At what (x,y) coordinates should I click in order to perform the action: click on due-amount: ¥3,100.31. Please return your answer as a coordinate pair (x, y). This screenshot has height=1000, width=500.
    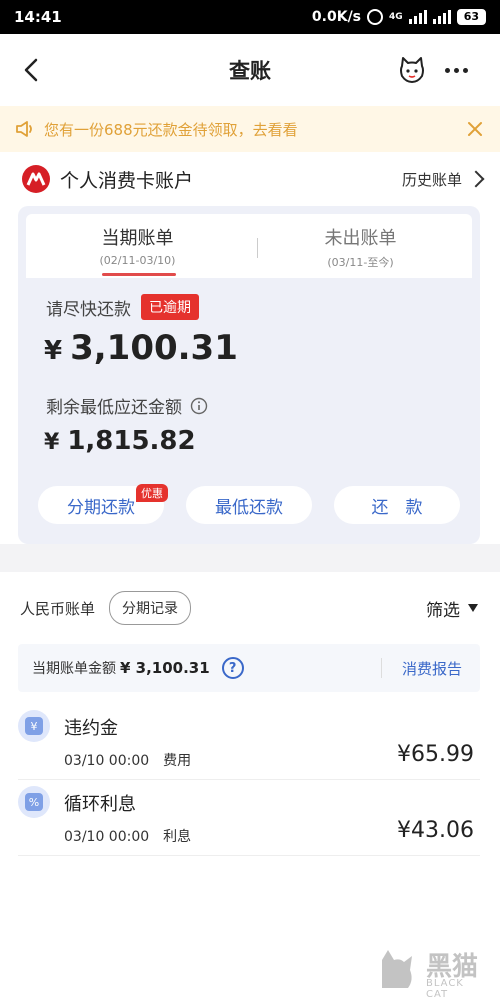
    Looking at the image, I should click on (141, 348).